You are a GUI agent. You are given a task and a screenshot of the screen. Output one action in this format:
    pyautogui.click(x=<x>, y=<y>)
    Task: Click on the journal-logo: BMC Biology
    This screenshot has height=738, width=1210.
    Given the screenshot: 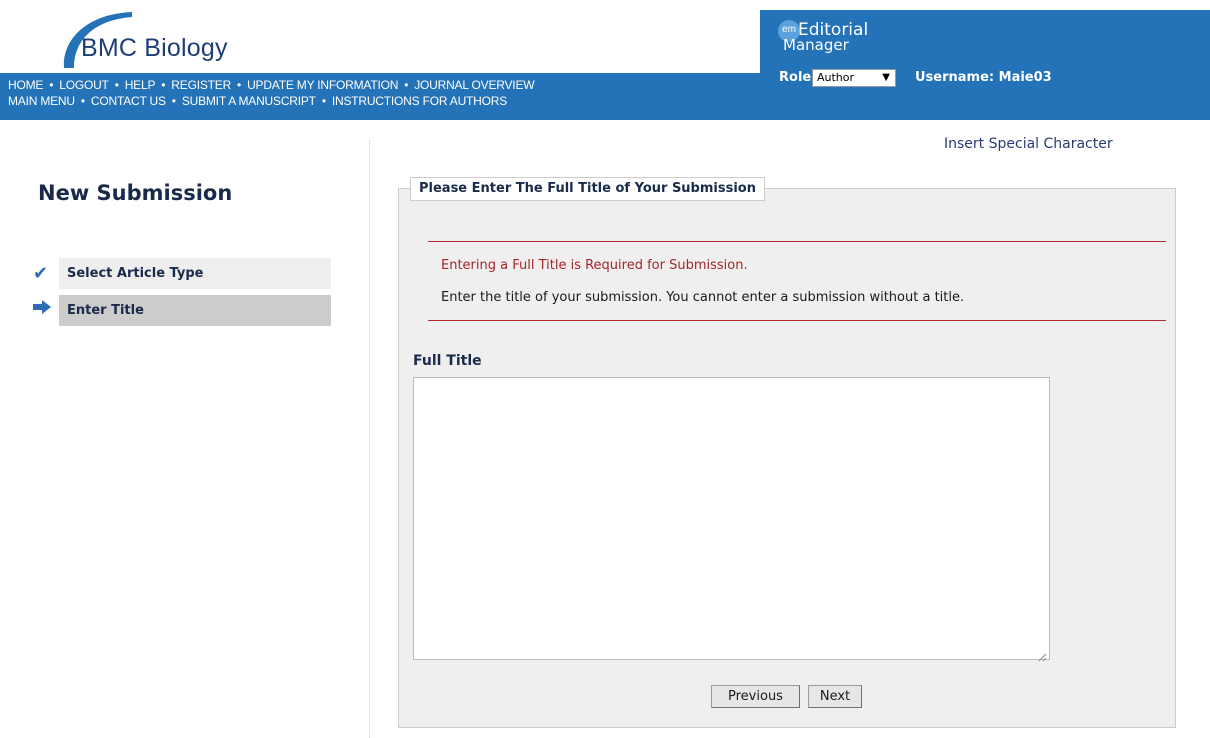 What is the action you would take?
    pyautogui.click(x=156, y=40)
    